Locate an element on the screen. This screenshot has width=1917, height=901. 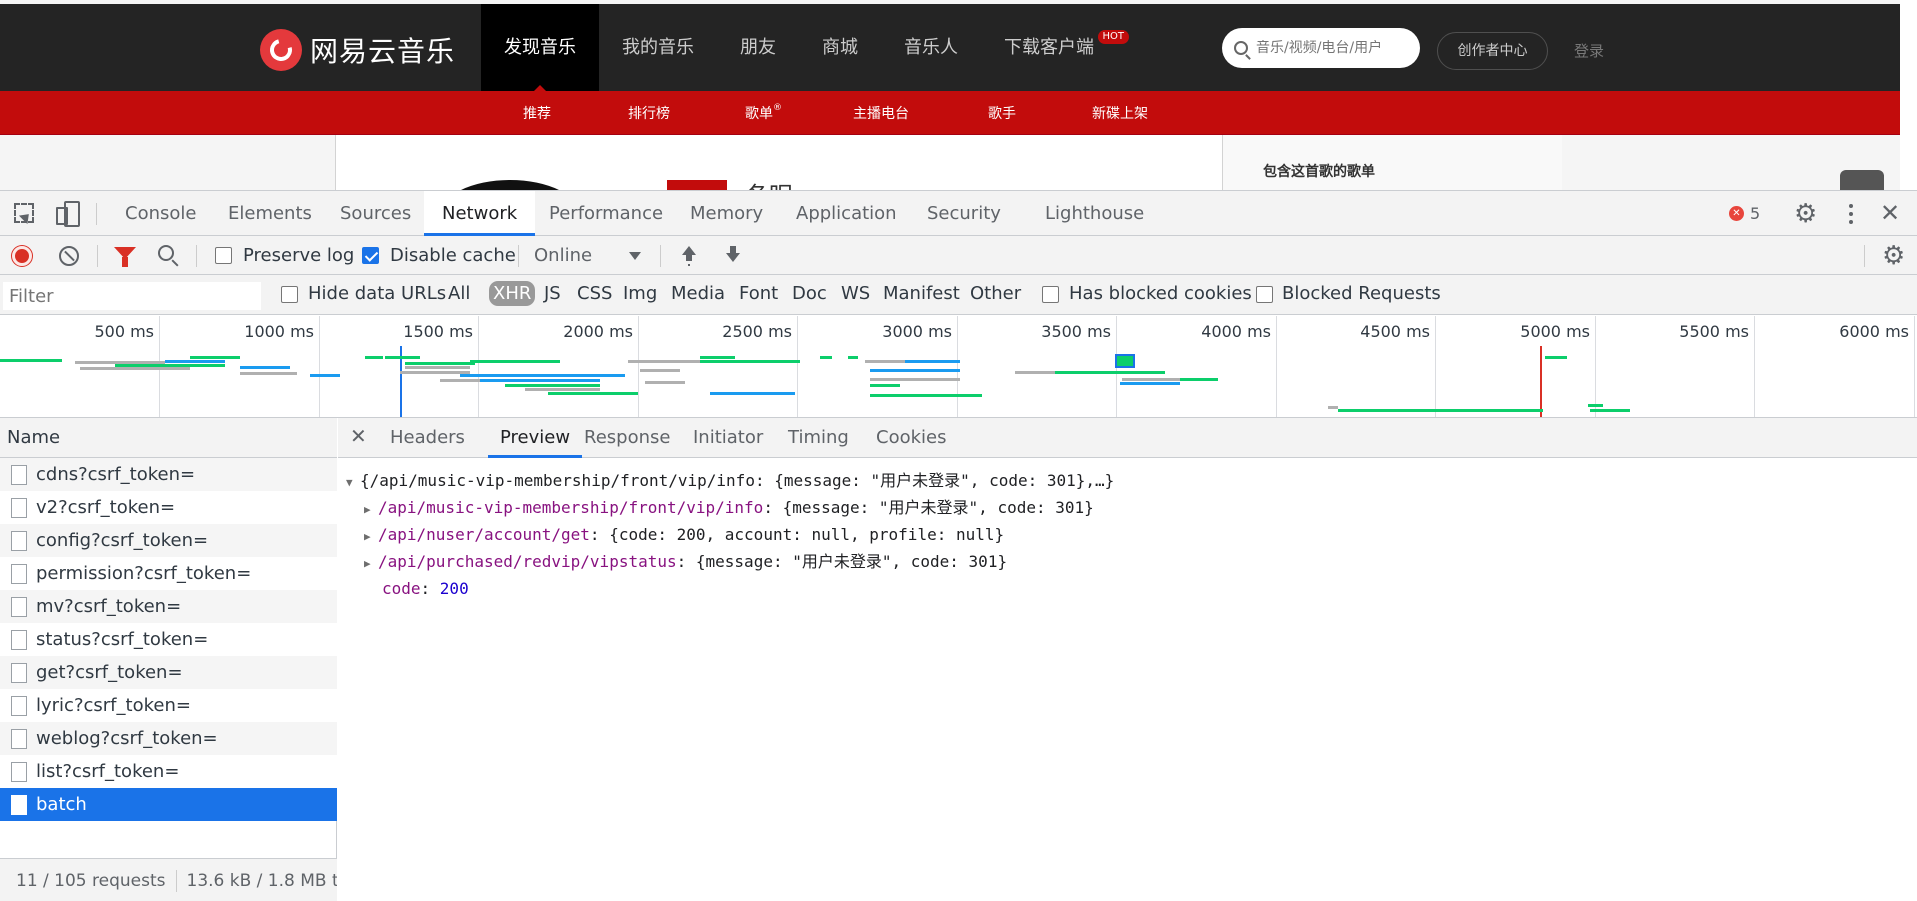
type-all: All is located at coordinates (459, 293).